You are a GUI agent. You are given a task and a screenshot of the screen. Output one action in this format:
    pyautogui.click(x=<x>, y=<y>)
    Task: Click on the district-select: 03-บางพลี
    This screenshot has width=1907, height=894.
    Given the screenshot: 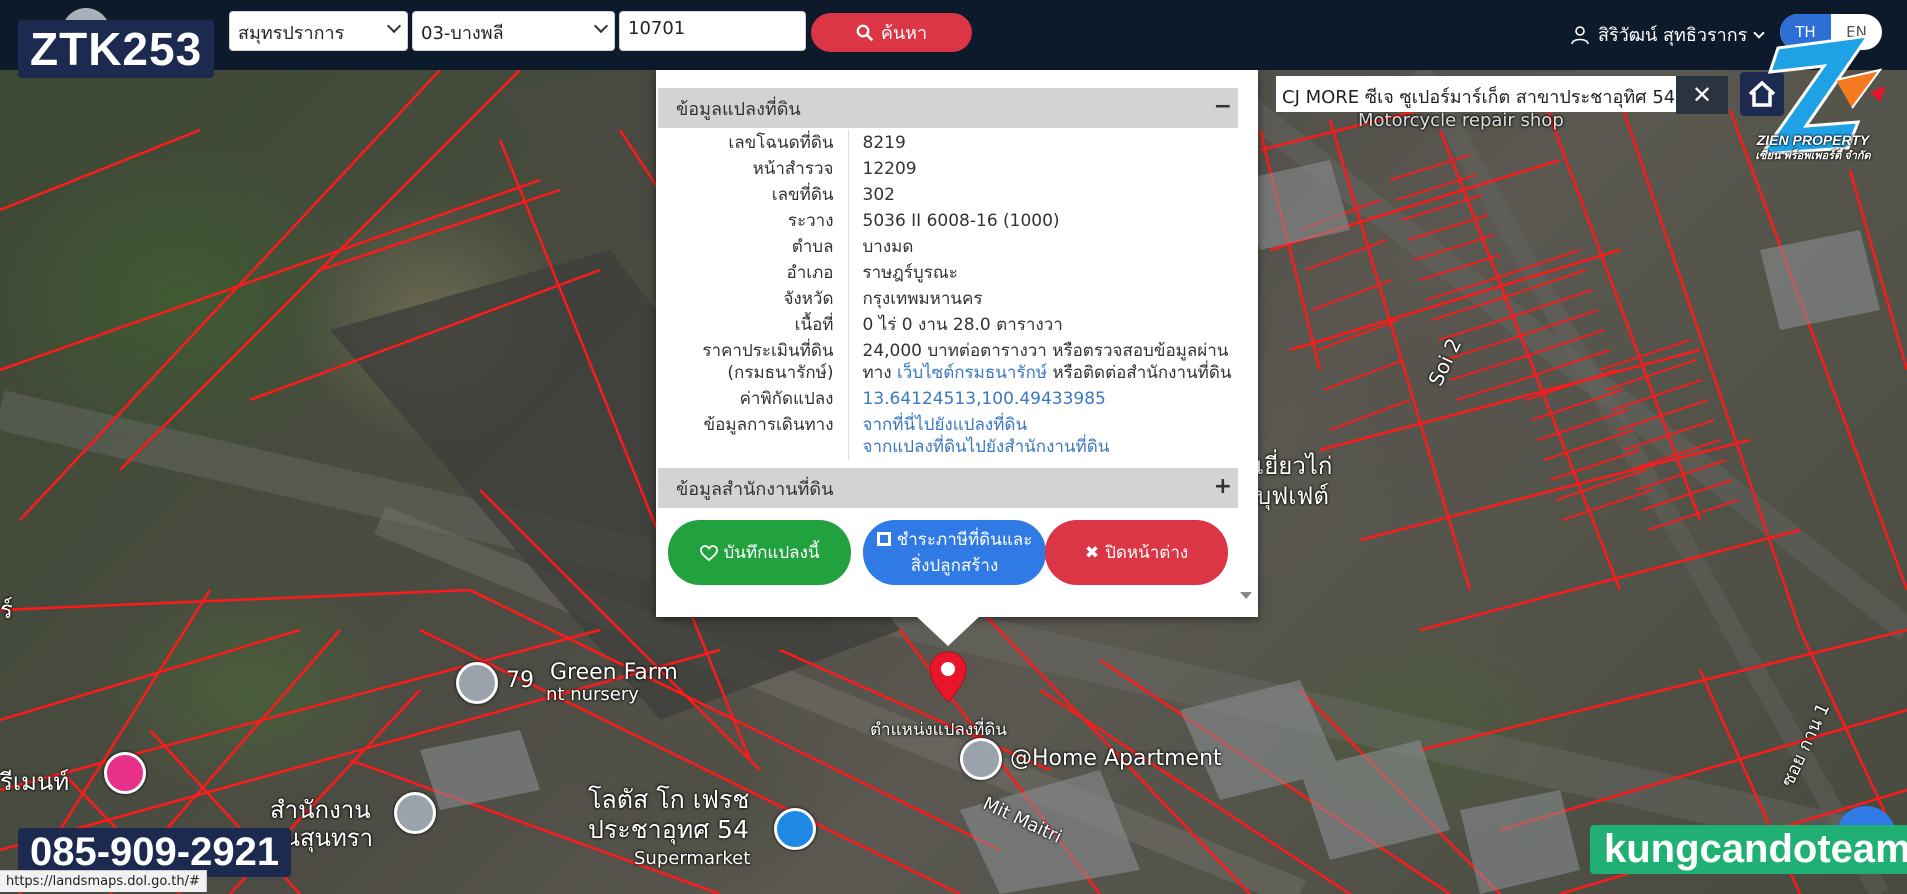 What is the action you would take?
    pyautogui.click(x=513, y=31)
    